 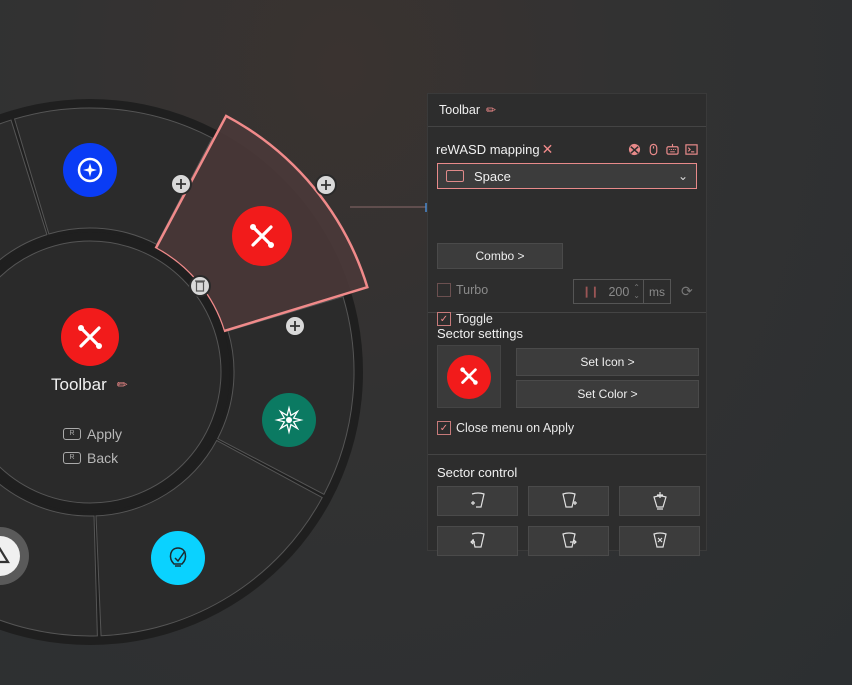 What do you see at coordinates (459, 110) in the screenshot?
I see `panel-title: Toolbar` at bounding box center [459, 110].